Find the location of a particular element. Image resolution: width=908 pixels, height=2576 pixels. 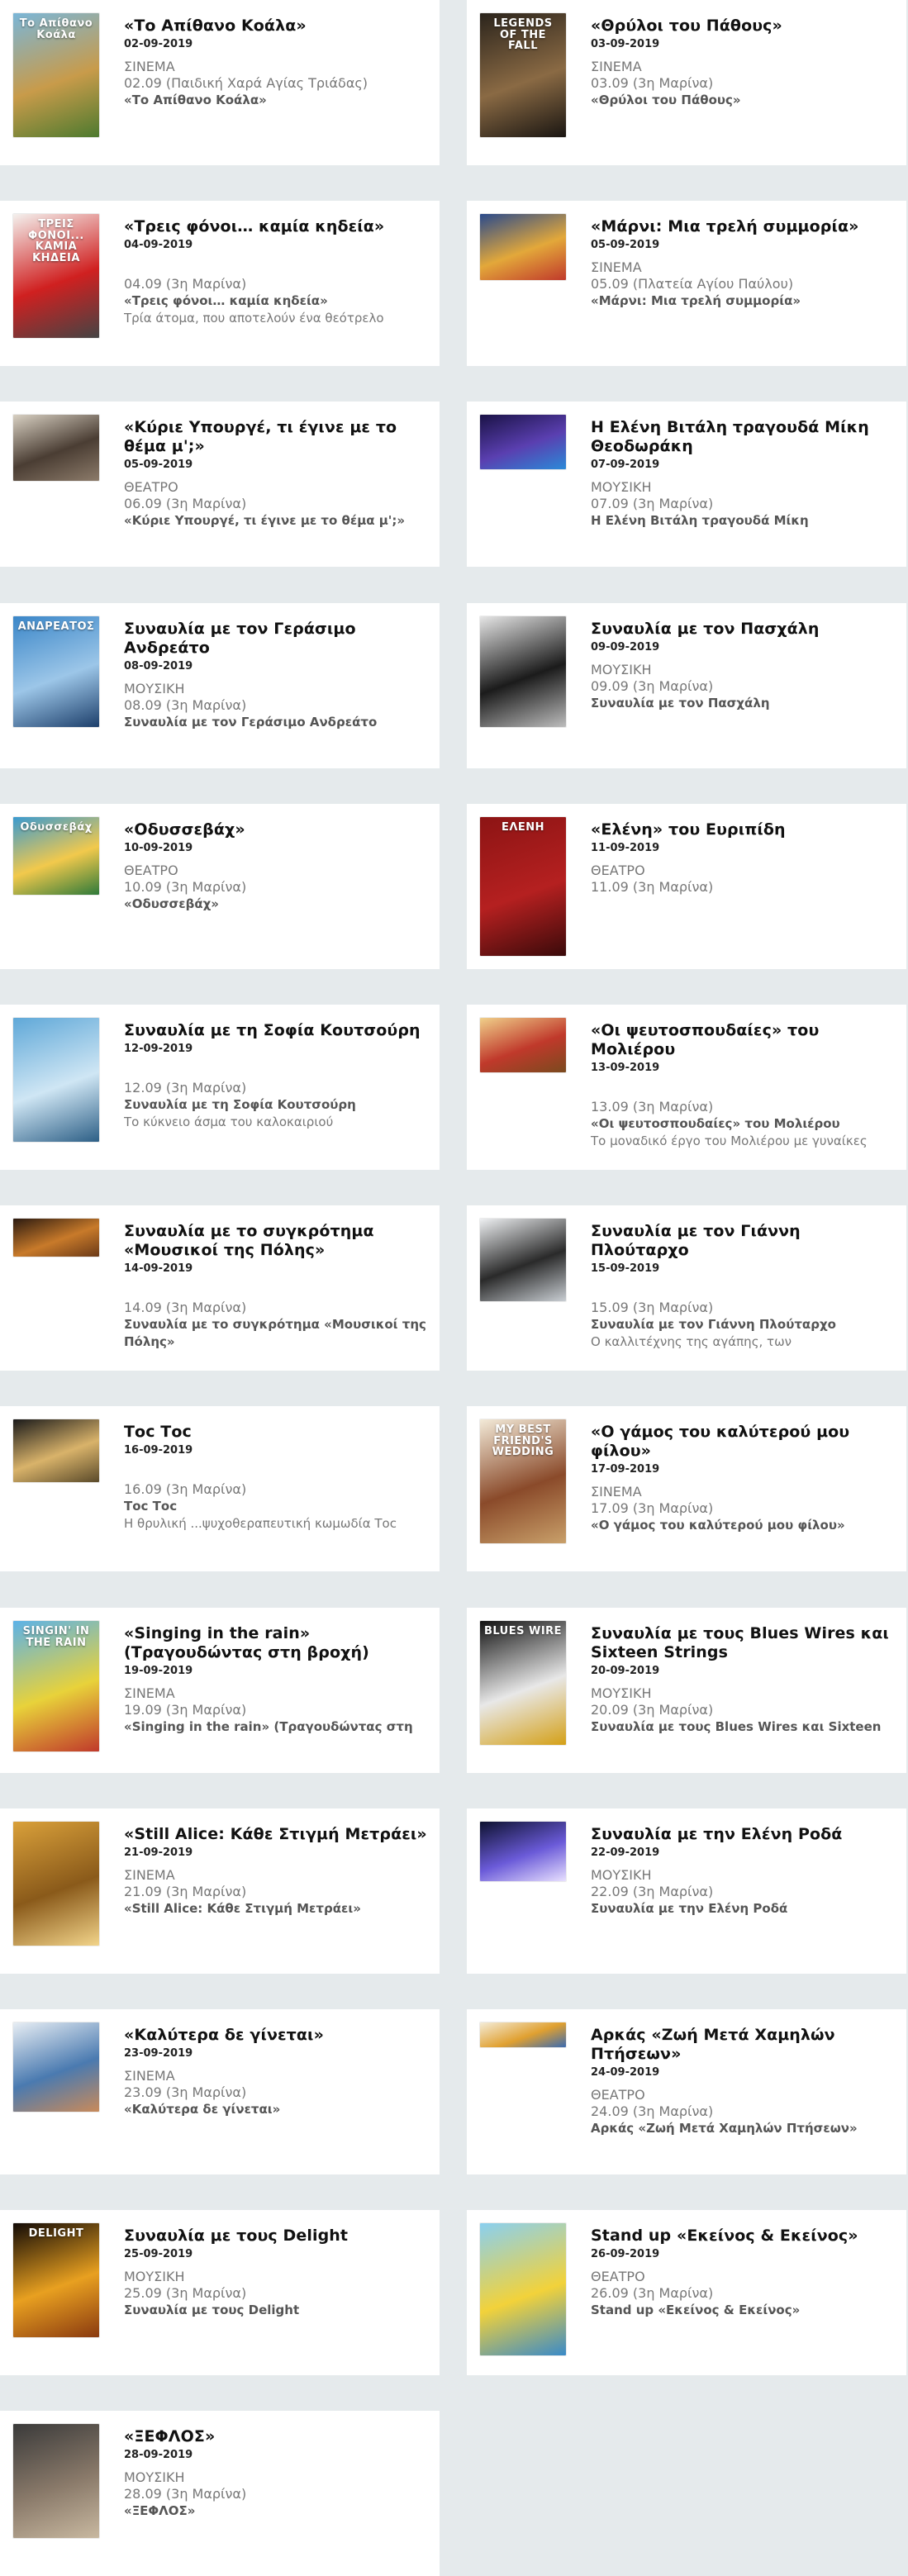

event-title: «Μάρνι: Μια τρελή συμμορία» is located at coordinates (743, 226).